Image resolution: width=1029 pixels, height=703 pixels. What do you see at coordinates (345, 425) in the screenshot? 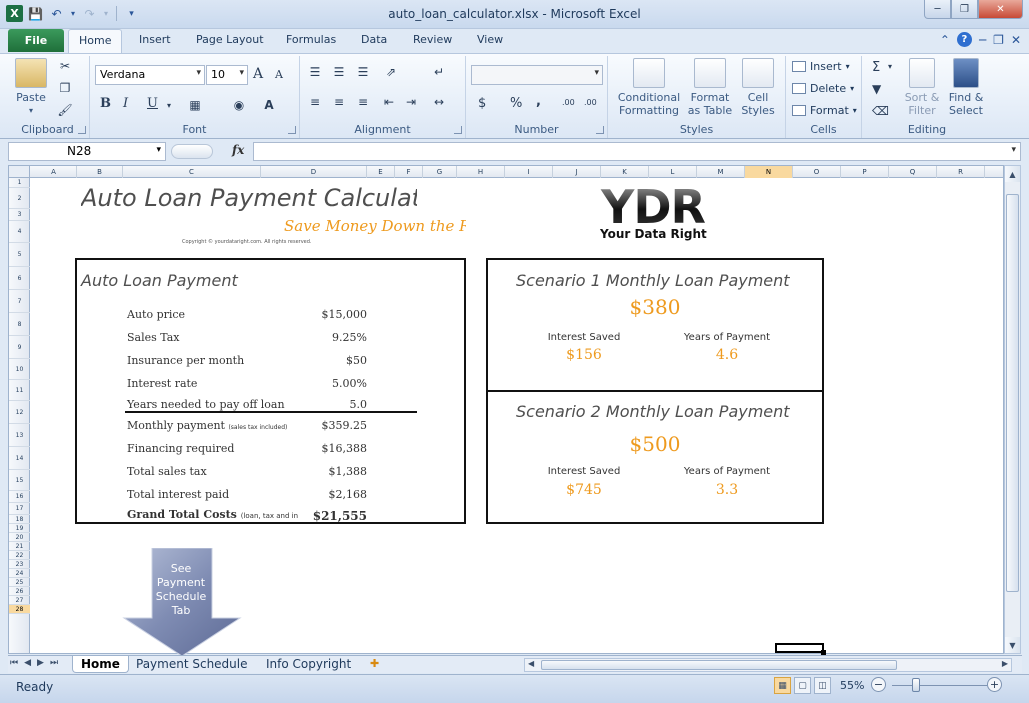
I see `loan-row-value: $359.25` at bounding box center [345, 425].